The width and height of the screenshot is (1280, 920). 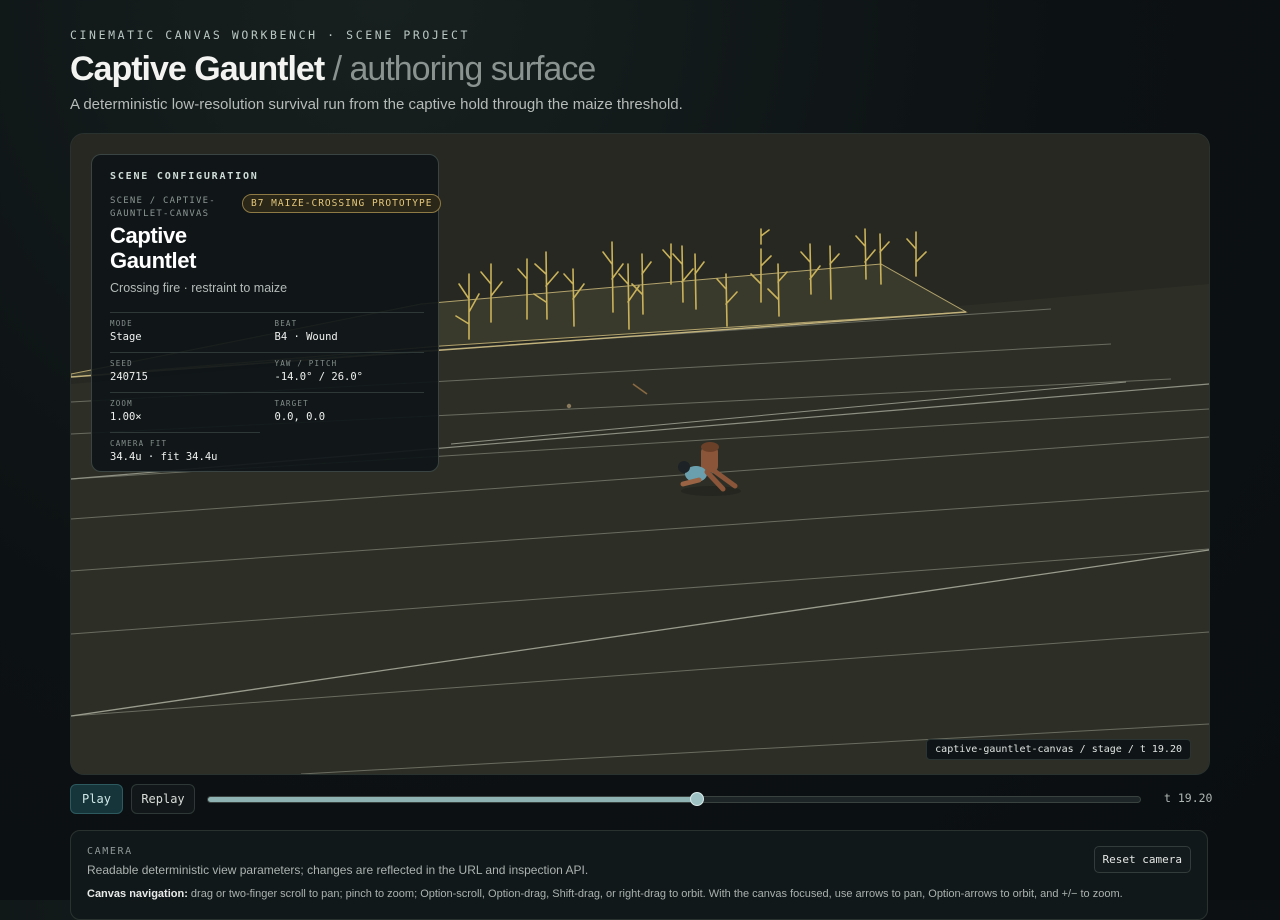 What do you see at coordinates (185, 332) in the screenshot?
I see `field-mode: MODE Stage` at bounding box center [185, 332].